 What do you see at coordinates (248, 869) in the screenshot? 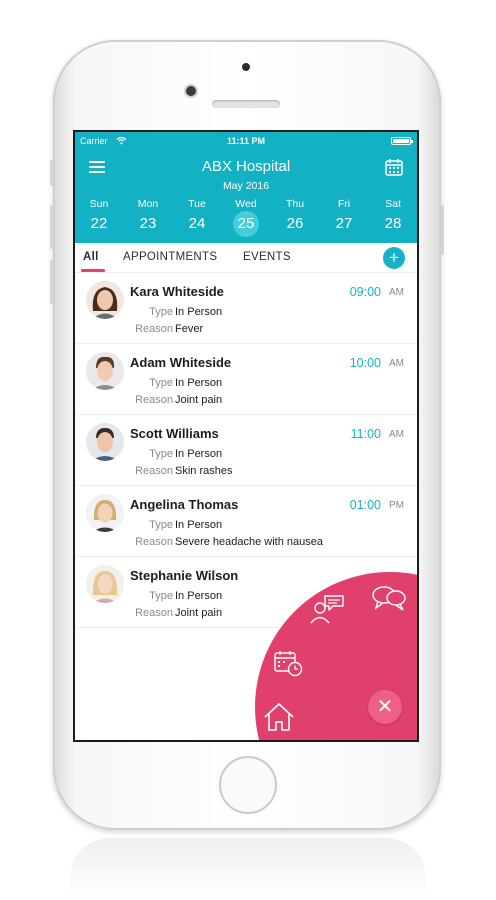
I see `phone-reflection` at bounding box center [248, 869].